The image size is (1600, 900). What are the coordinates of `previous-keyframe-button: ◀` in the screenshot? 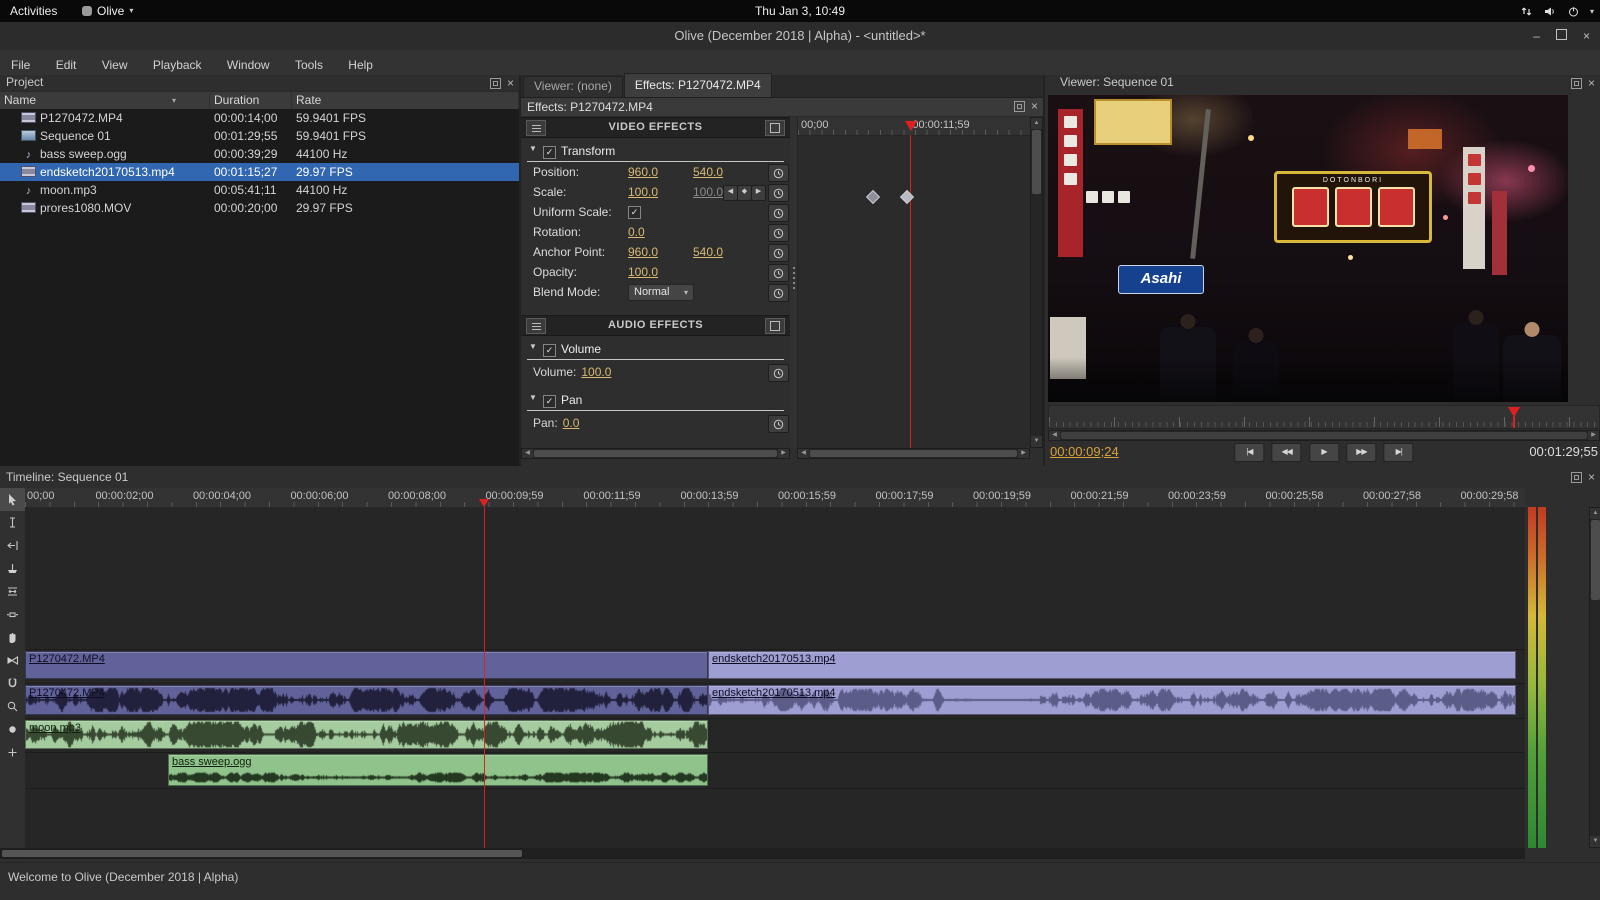 It's located at (730, 193).